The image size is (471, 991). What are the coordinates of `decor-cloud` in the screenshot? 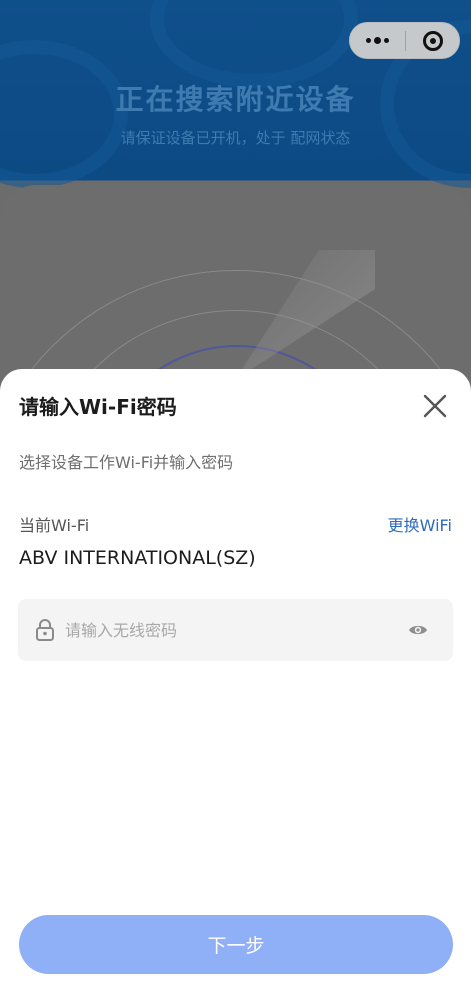 It's located at (254, 44).